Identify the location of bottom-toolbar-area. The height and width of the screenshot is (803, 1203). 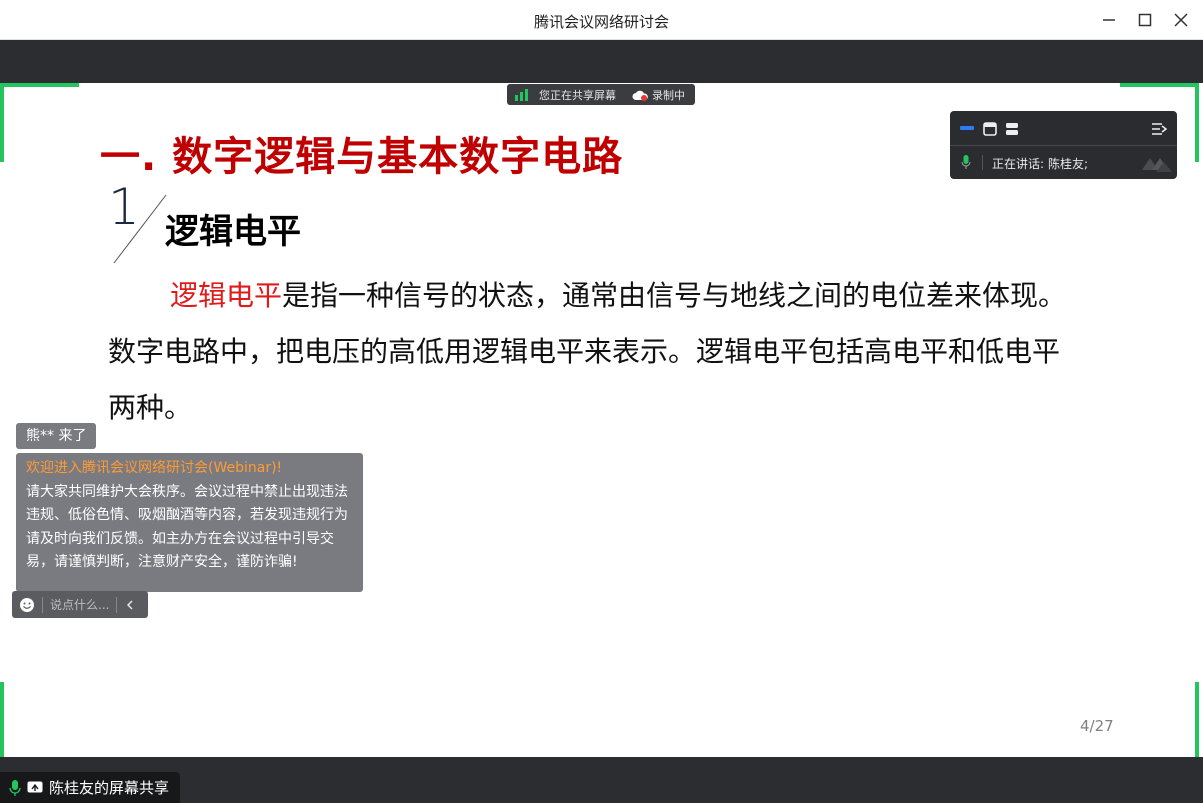
(601, 780).